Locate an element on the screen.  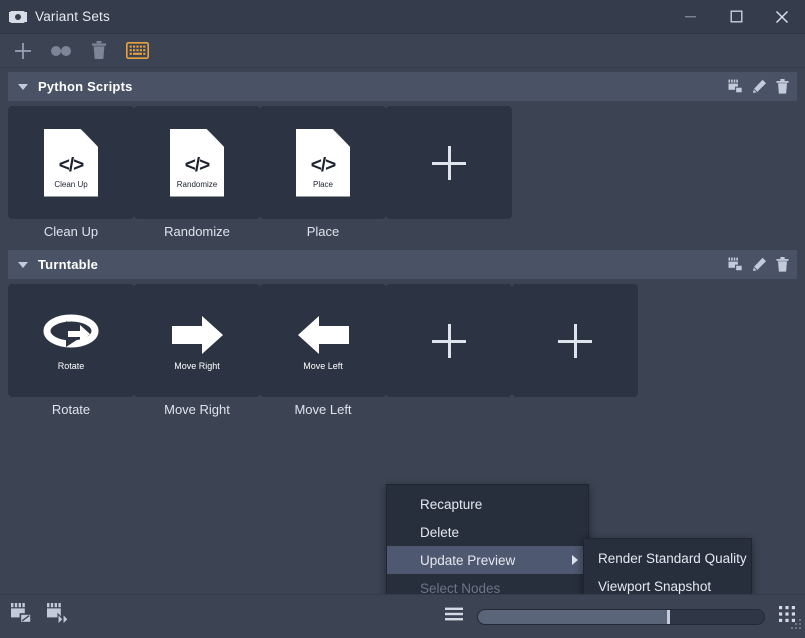
variant-randomize: </> Randomize Randomize is located at coordinates (197, 175).